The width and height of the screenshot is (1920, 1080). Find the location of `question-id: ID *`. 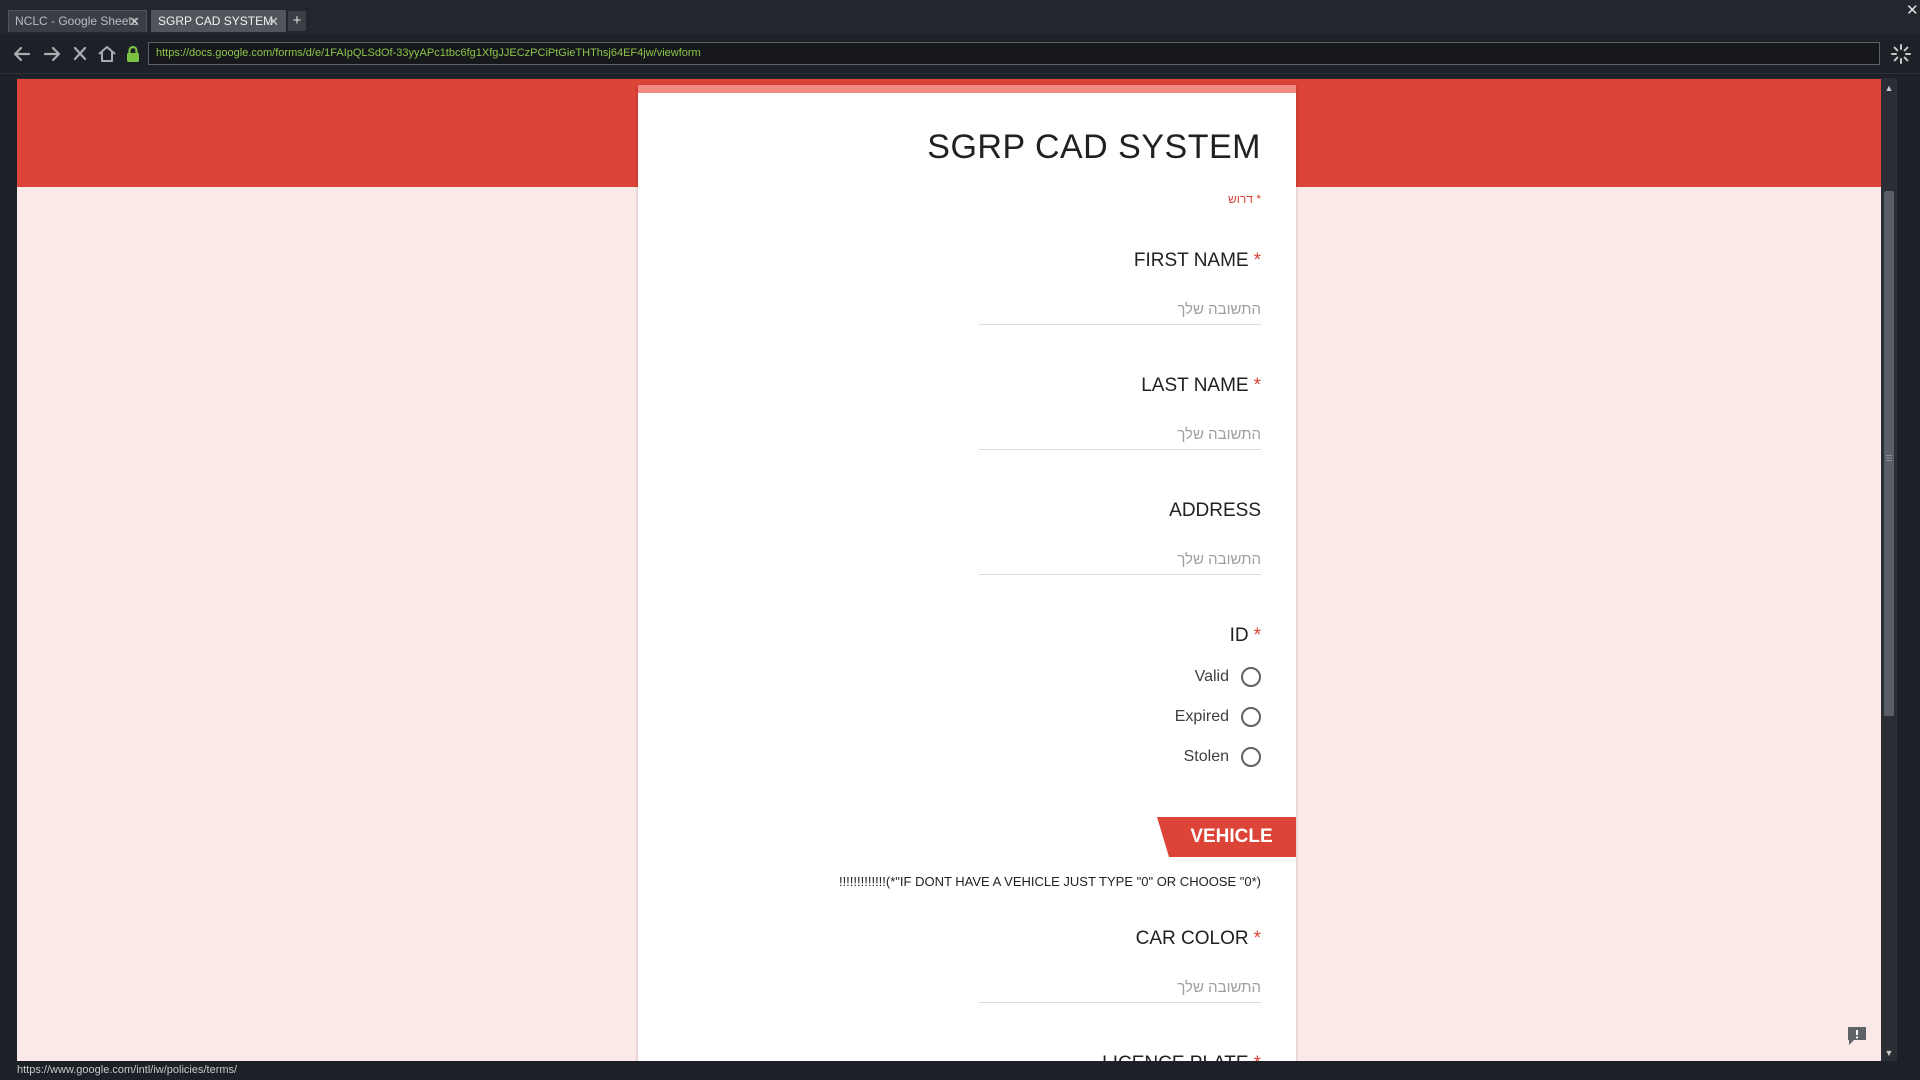

question-id: ID * is located at coordinates (1245, 636).